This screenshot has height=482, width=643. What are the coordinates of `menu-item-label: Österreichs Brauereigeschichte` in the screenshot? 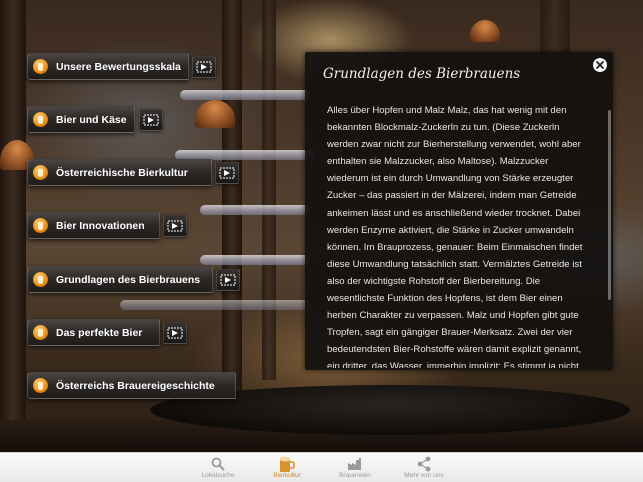 It's located at (135, 385).